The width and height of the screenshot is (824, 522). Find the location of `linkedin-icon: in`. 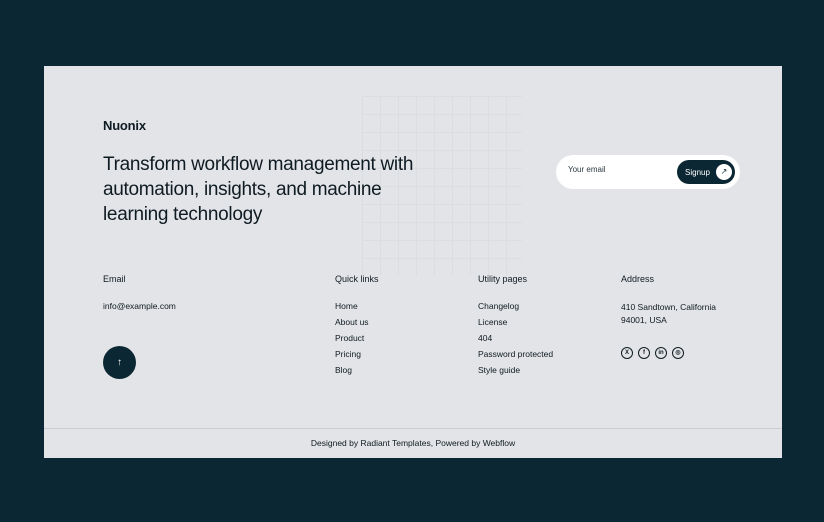

linkedin-icon: in is located at coordinates (661, 353).